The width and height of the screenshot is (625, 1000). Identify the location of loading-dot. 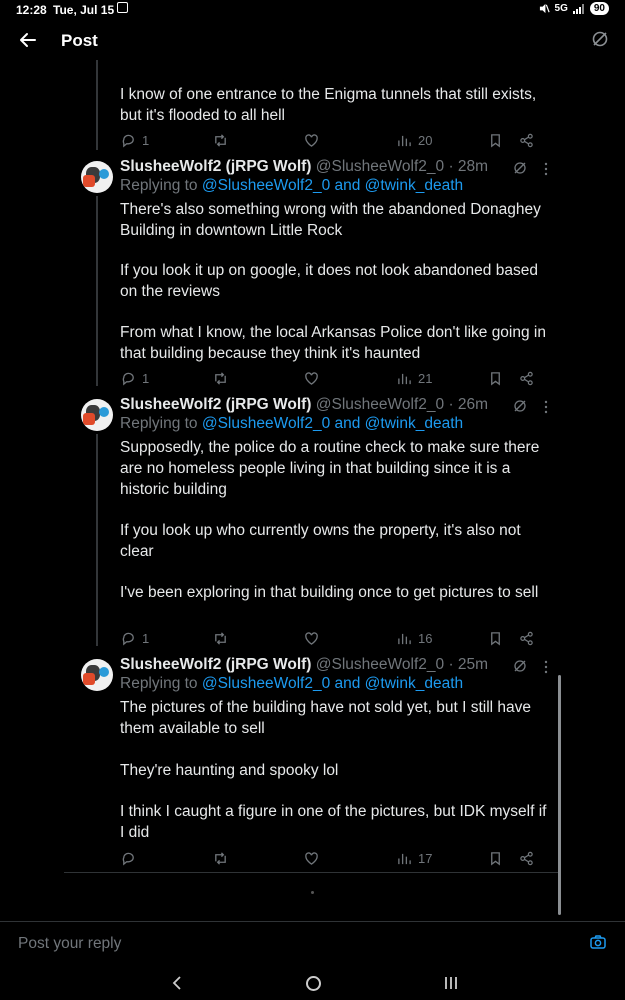
(312, 892).